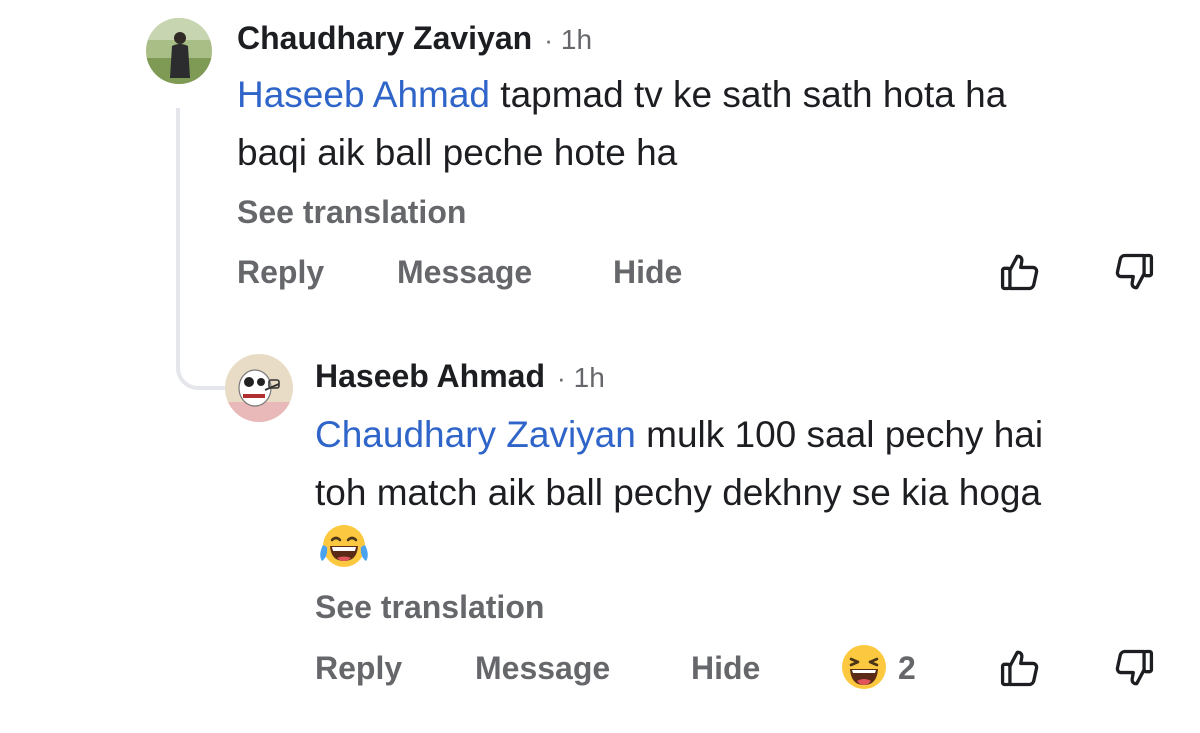  What do you see at coordinates (344, 548) in the screenshot?
I see `laughing-with-tears-emoji-icon` at bounding box center [344, 548].